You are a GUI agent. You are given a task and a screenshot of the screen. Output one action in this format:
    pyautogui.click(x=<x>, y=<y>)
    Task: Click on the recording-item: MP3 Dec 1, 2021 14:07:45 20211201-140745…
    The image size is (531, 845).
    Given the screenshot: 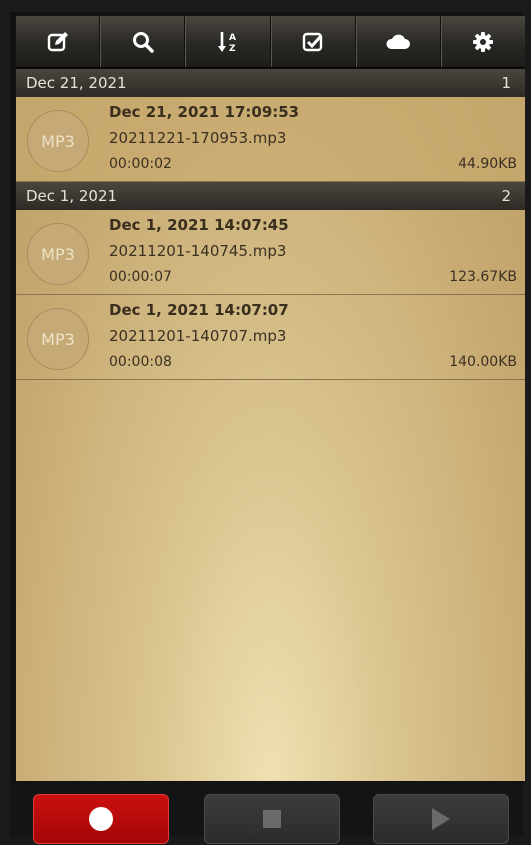 What is the action you would take?
    pyautogui.click(x=270, y=252)
    